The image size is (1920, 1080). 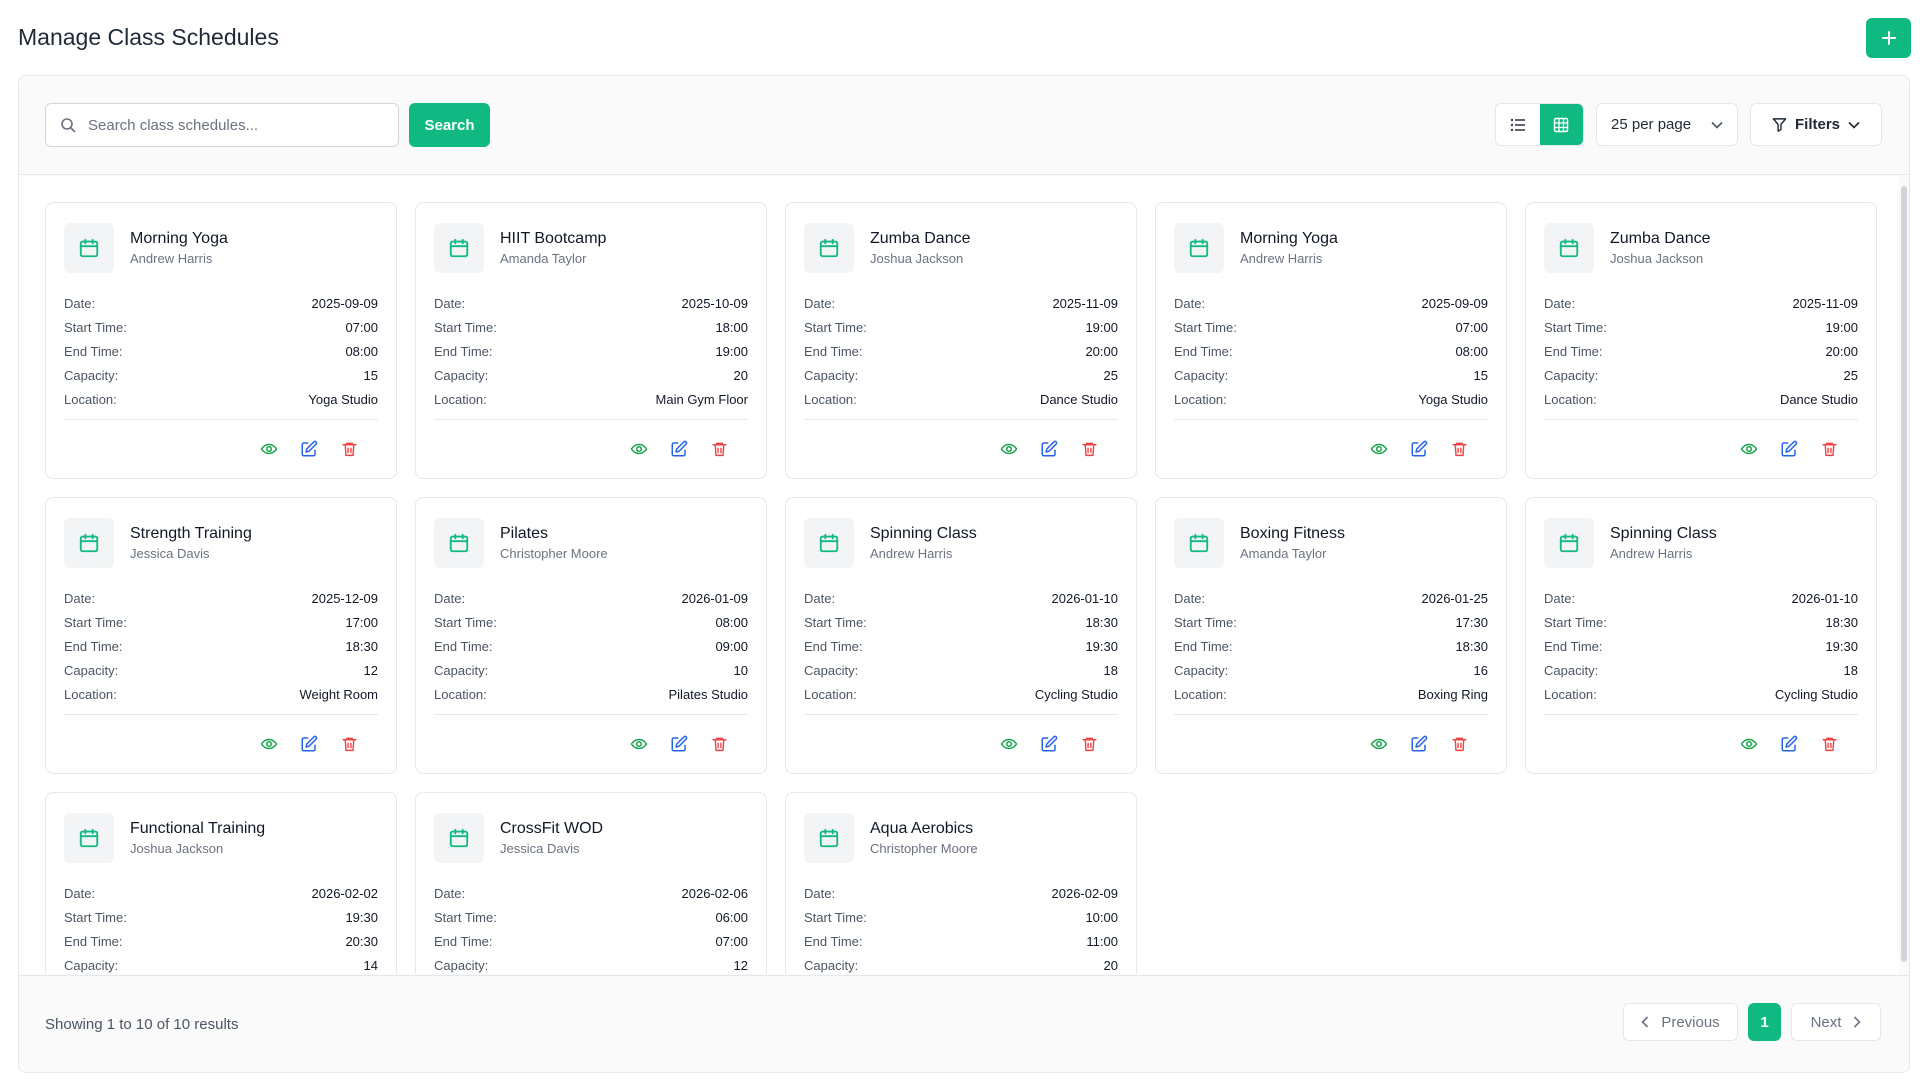 What do you see at coordinates (1199, 543) in the screenshot?
I see `calendar-icon-box` at bounding box center [1199, 543].